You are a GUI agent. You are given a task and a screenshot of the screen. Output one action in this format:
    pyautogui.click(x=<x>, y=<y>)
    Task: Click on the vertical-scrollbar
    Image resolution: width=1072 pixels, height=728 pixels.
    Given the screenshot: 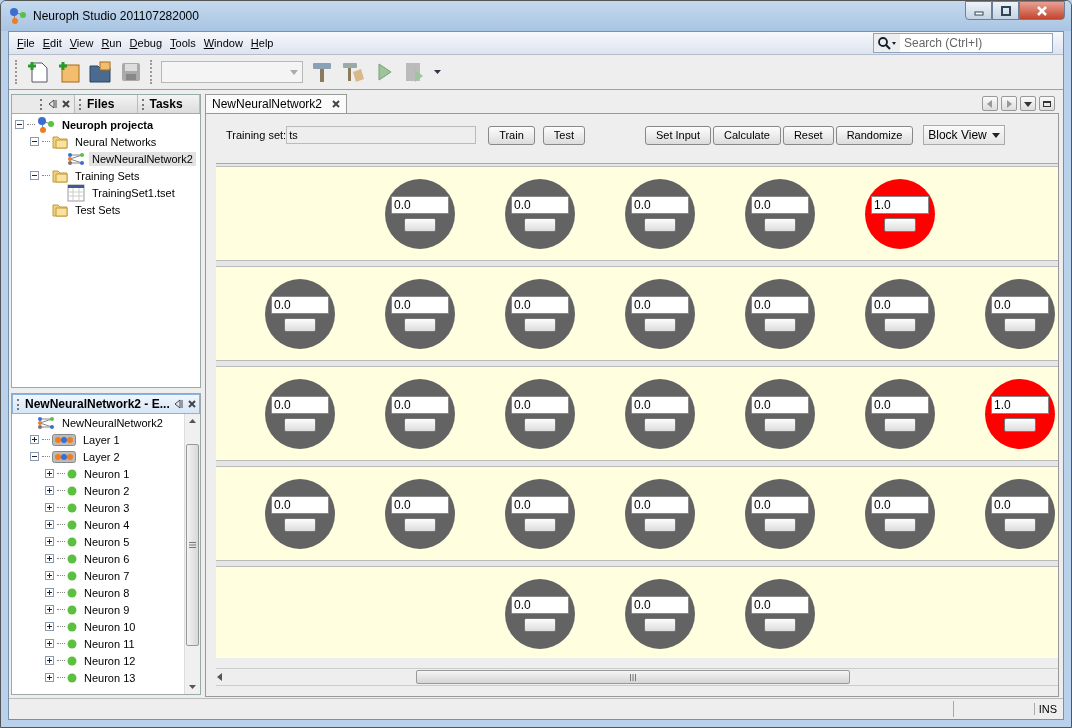 What is the action you would take?
    pyautogui.click(x=192, y=554)
    